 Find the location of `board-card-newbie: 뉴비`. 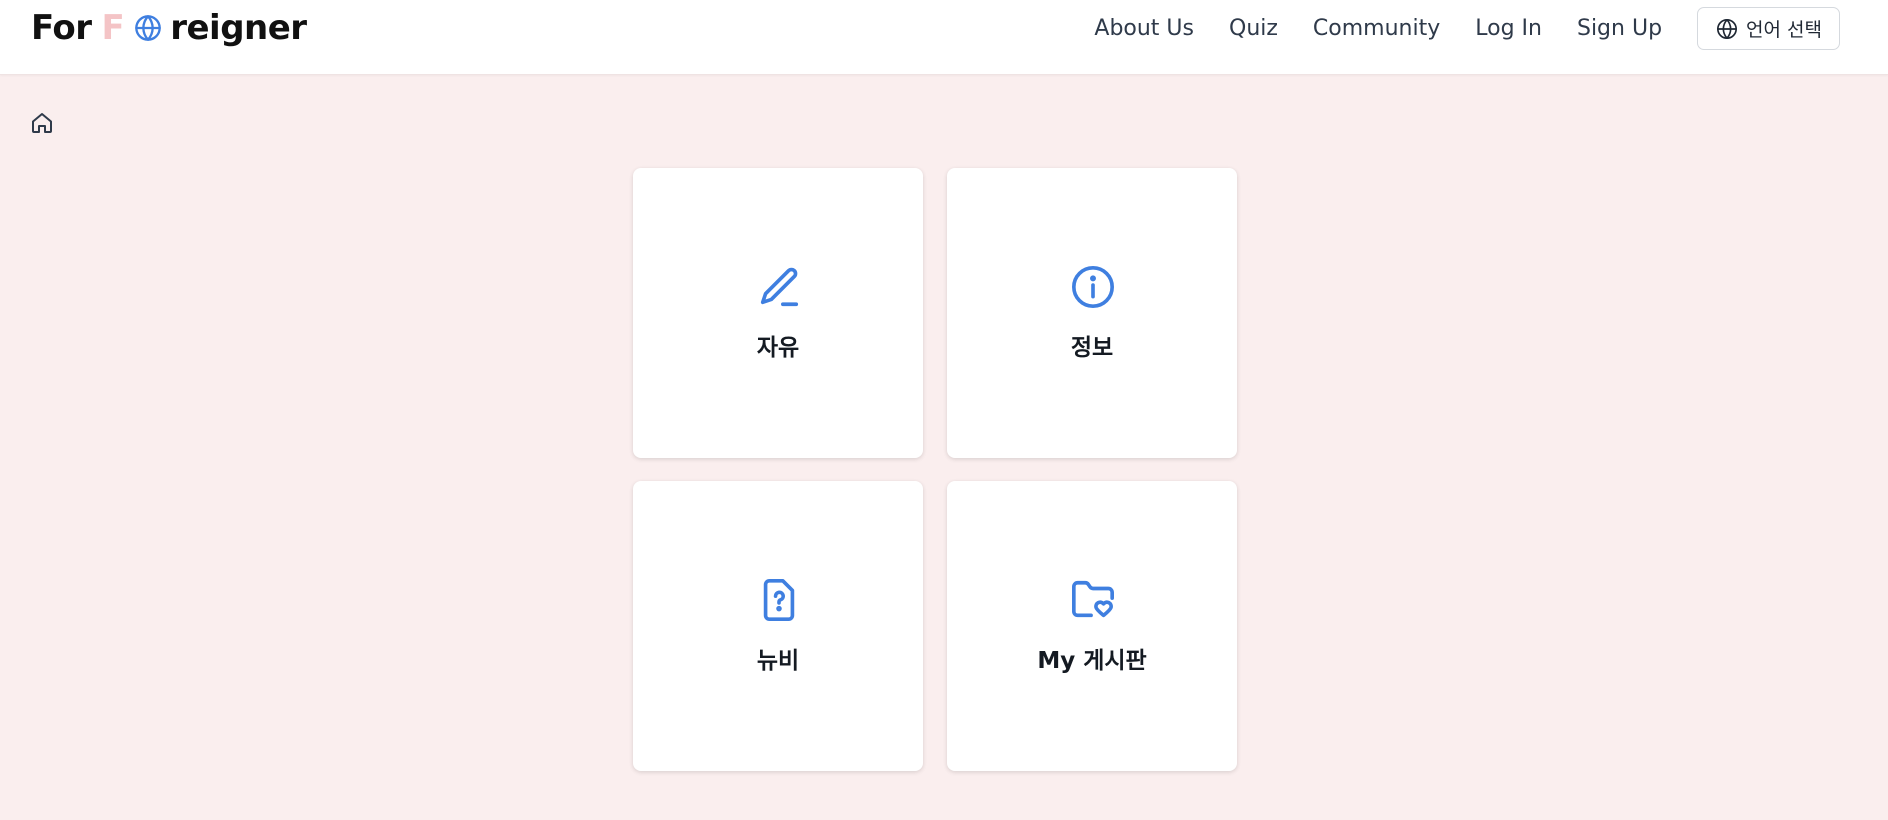

board-card-newbie: 뉴비 is located at coordinates (778, 626).